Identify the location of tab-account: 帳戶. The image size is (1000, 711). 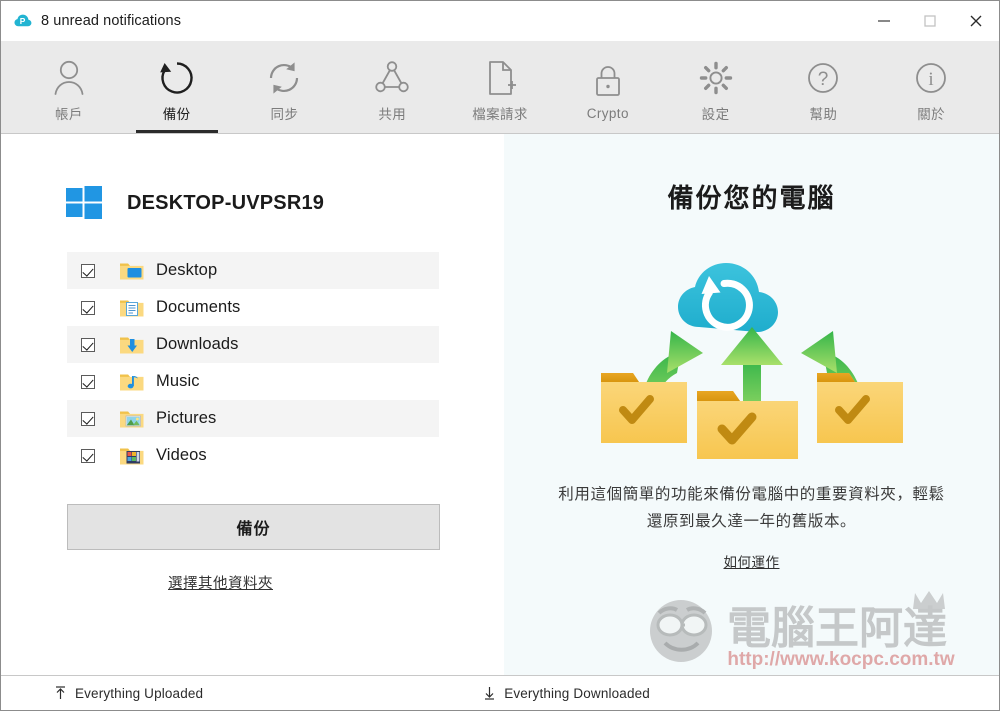
(69, 87).